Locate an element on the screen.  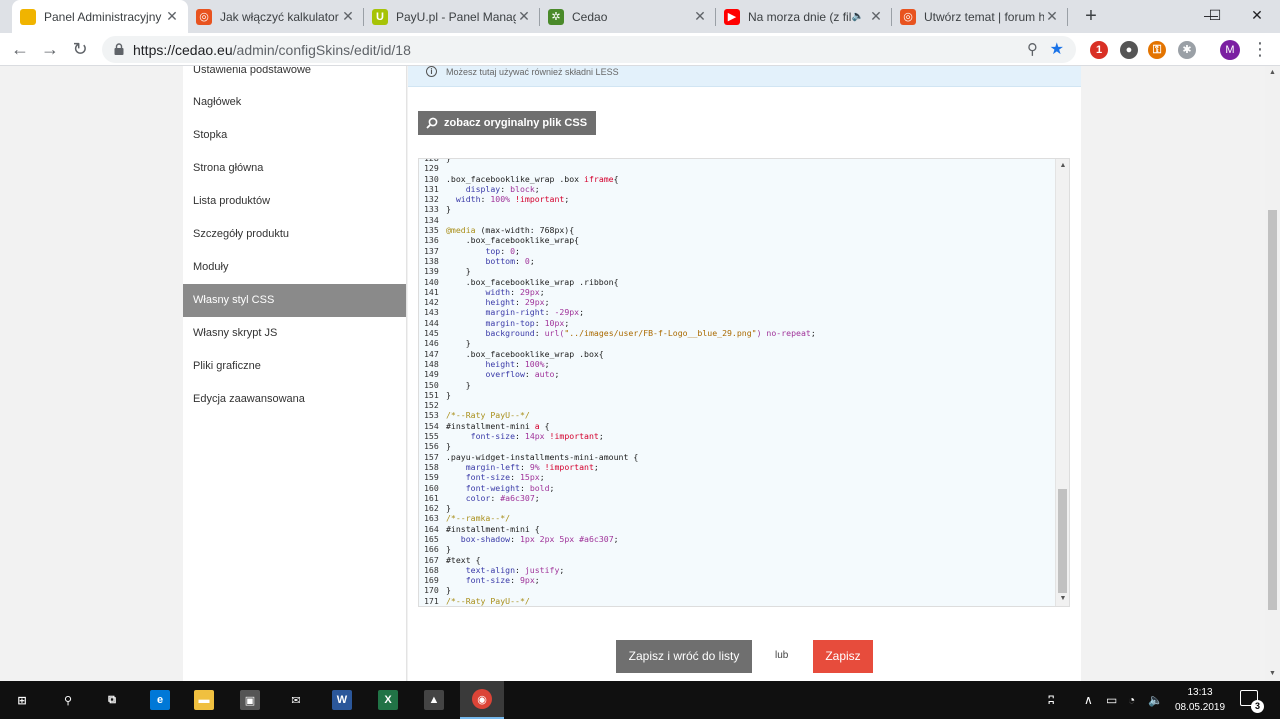
key-icon: ⚿ is located at coordinates (1157, 50).